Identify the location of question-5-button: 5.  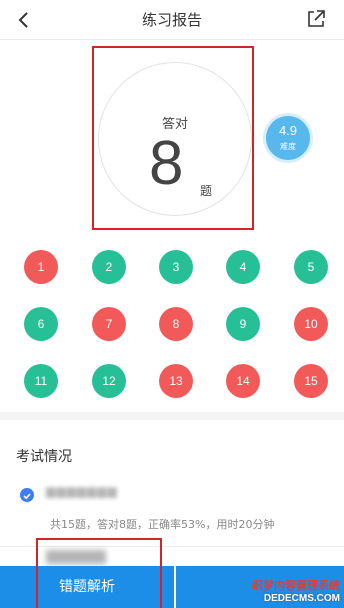
(311, 267).